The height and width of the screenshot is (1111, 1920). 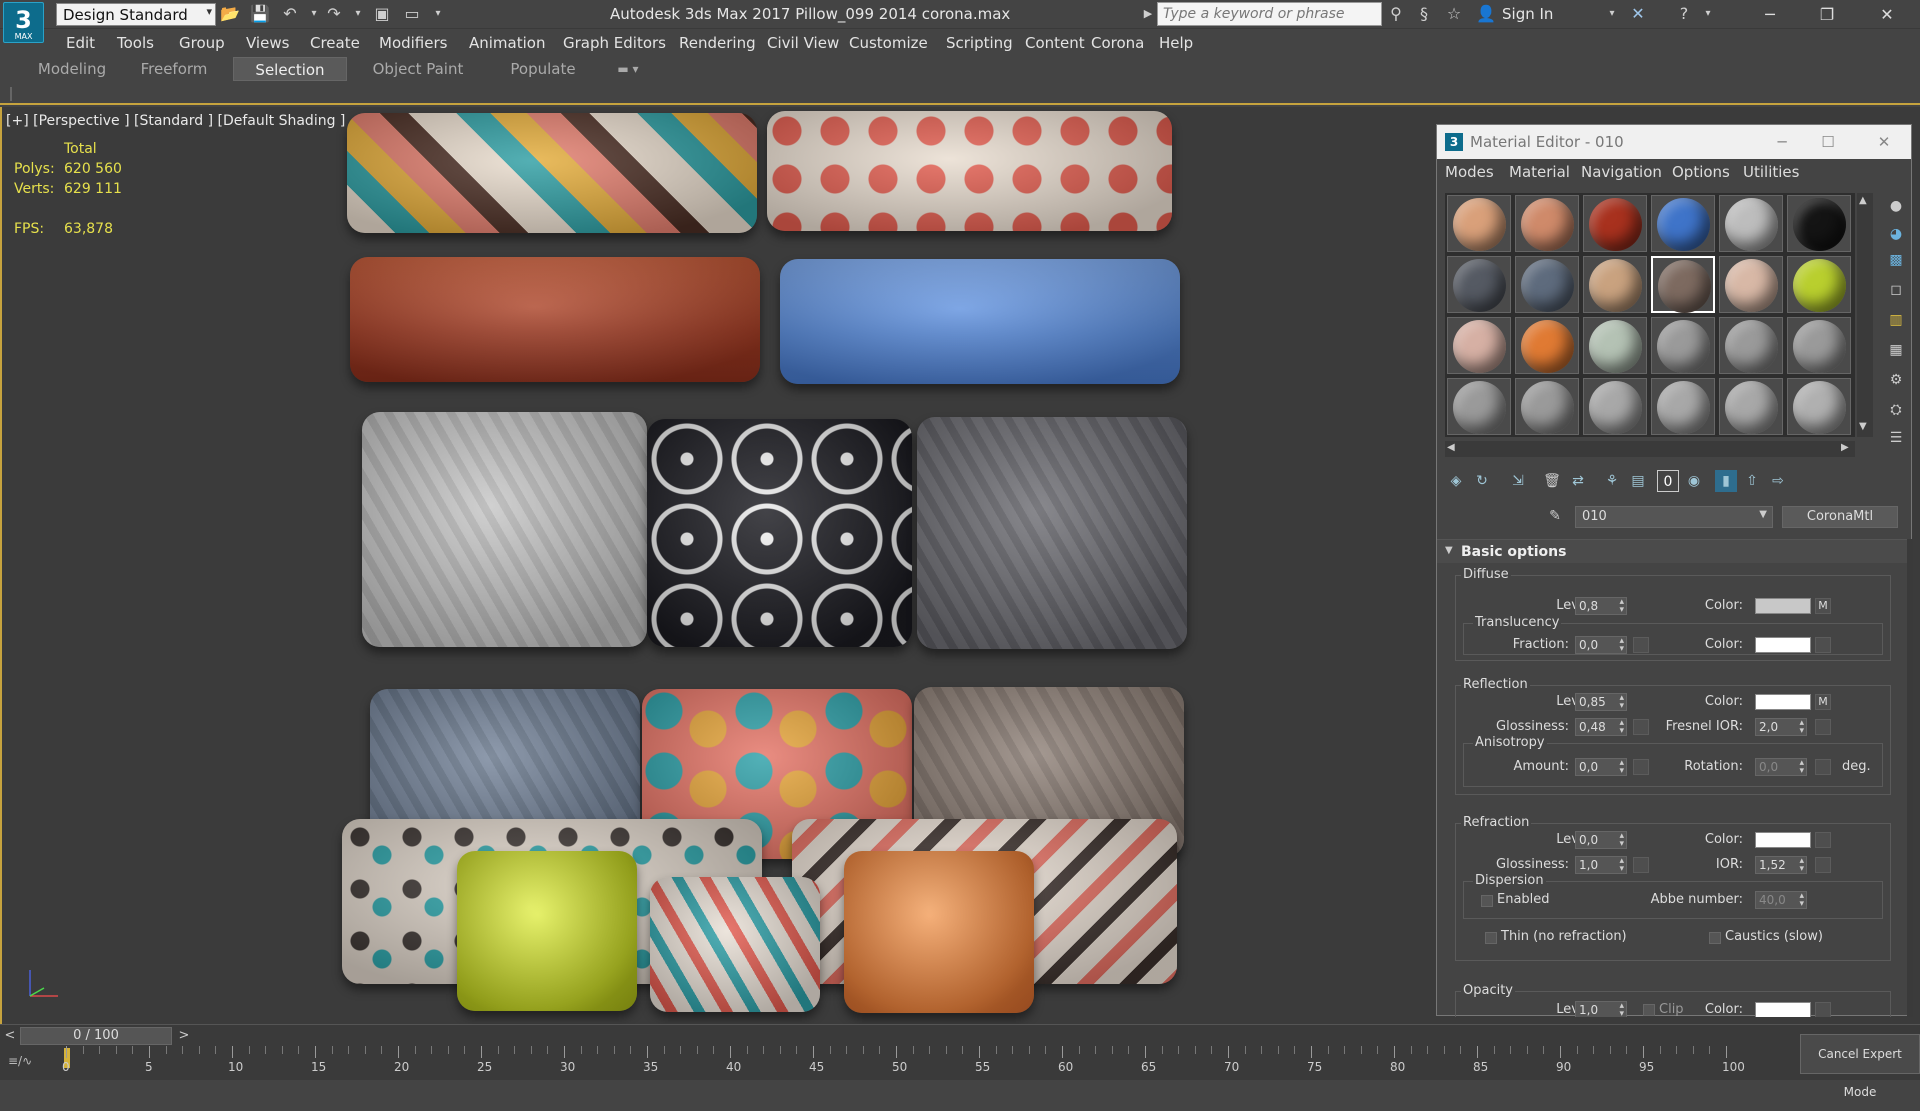 I want to click on put-to-scene-icon: ↻, so click(x=1482, y=481).